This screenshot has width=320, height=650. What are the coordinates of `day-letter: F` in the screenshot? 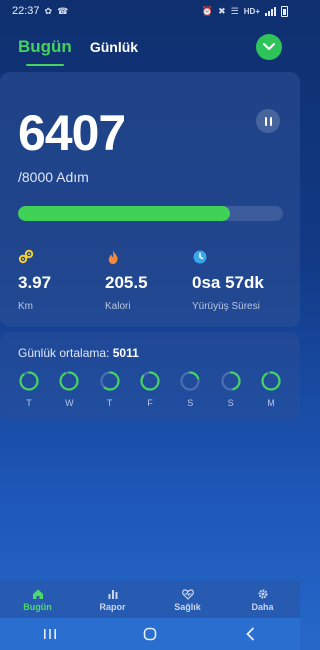 It's located at (150, 403).